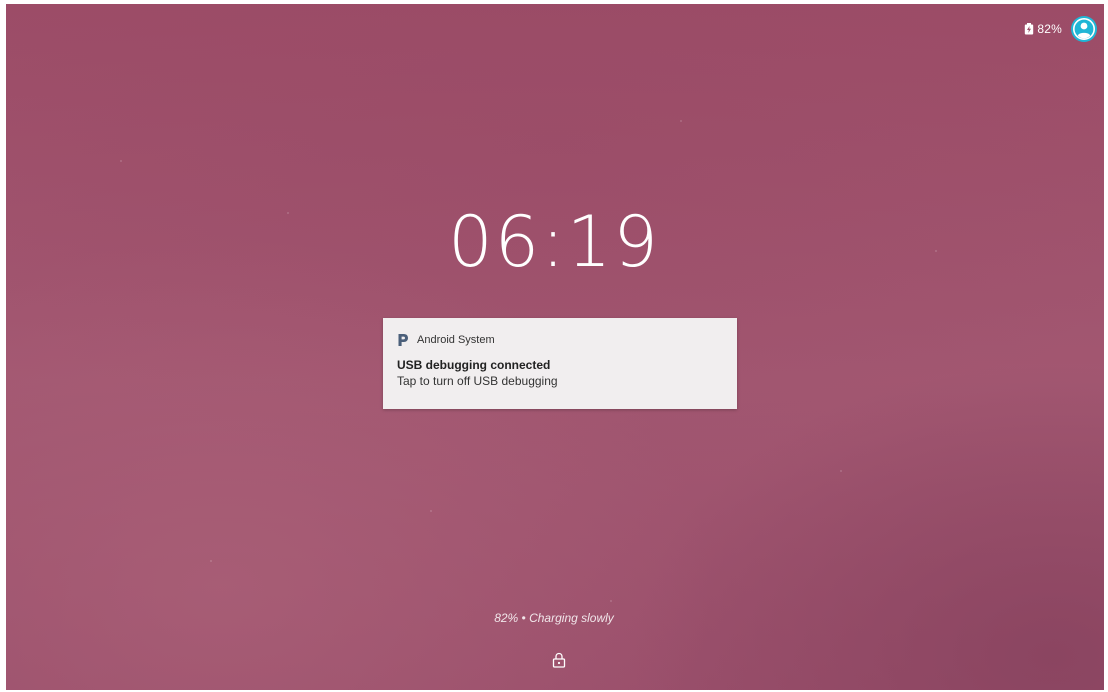 This screenshot has height=692, width=1108. Describe the element at coordinates (560, 340) in the screenshot. I see `notification-header: Android System` at that location.